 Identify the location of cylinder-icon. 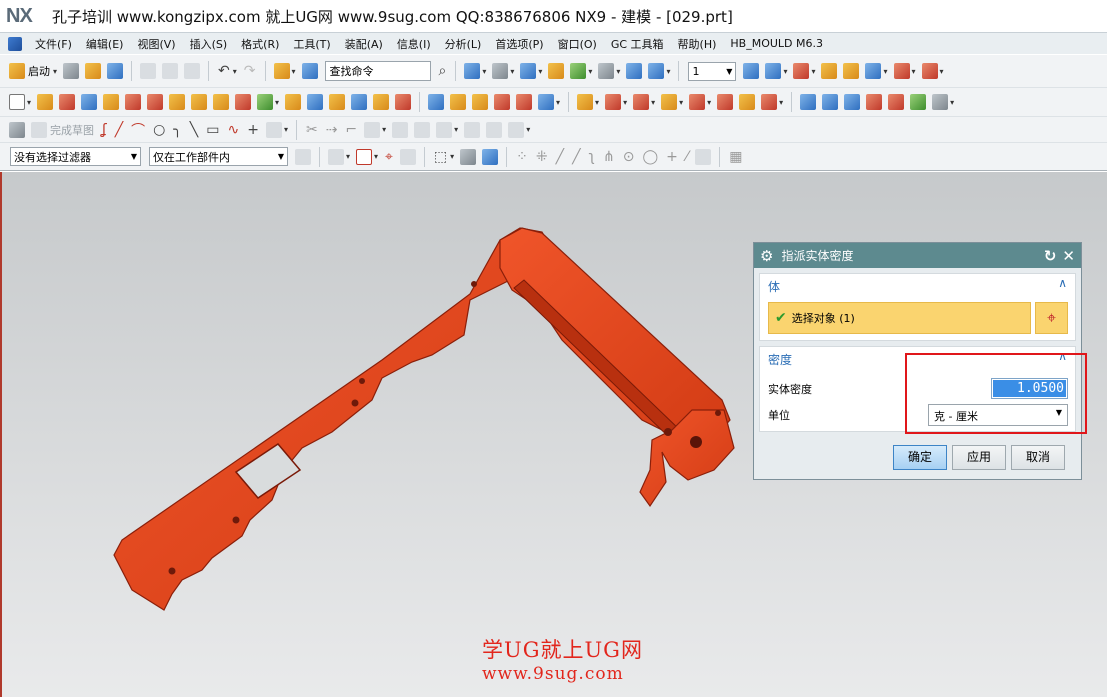
(111, 102).